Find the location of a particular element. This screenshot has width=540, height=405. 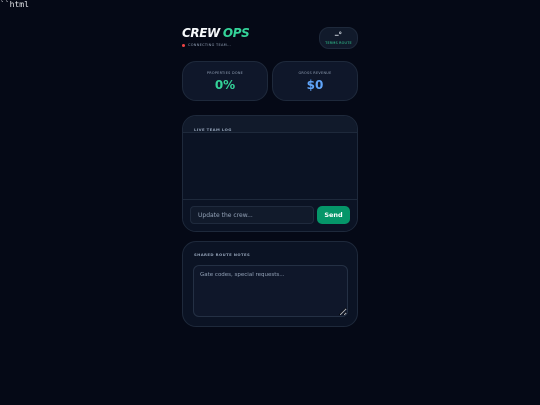

properties-done-card: PROPERTIES DONE 0% is located at coordinates (225, 81).